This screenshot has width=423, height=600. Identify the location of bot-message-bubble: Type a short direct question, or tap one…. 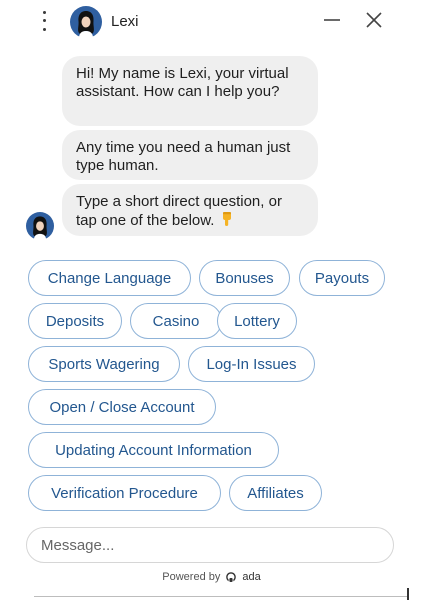
(190, 210).